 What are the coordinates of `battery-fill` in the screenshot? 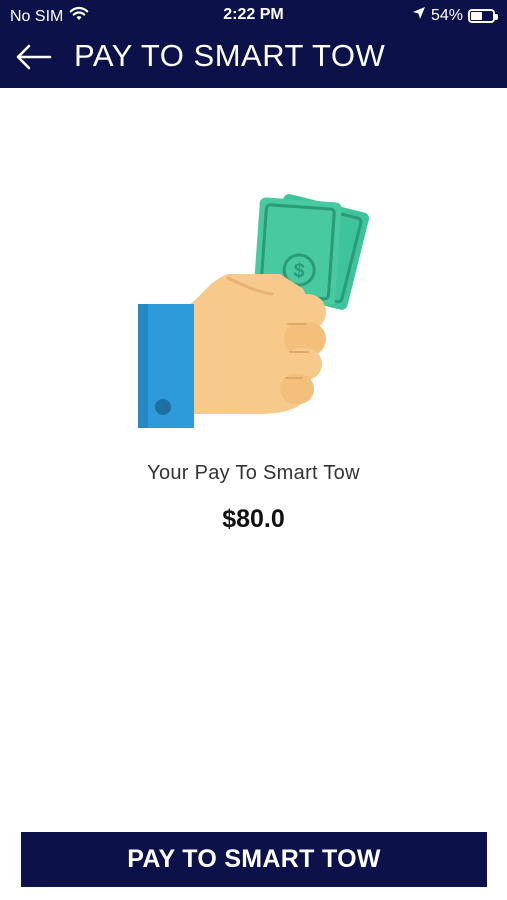 It's located at (477, 15).